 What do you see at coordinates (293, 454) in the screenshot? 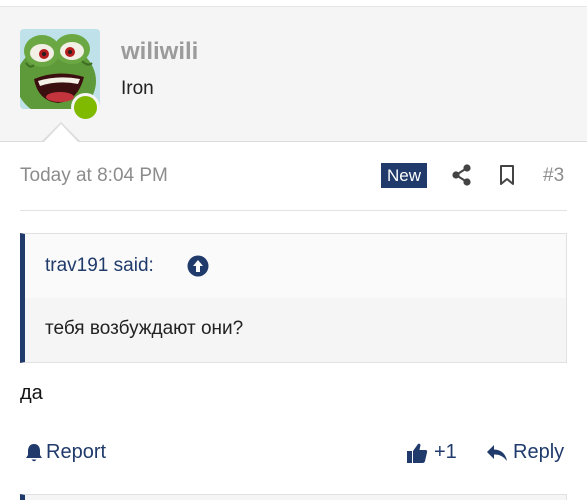
I see `post-action-bar: Report +1 Reply` at bounding box center [293, 454].